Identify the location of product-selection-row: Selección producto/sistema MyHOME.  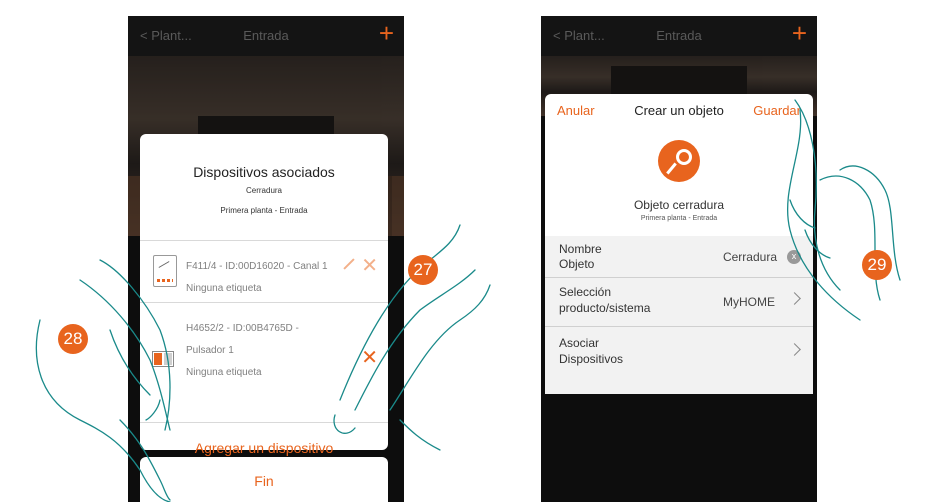
(679, 302).